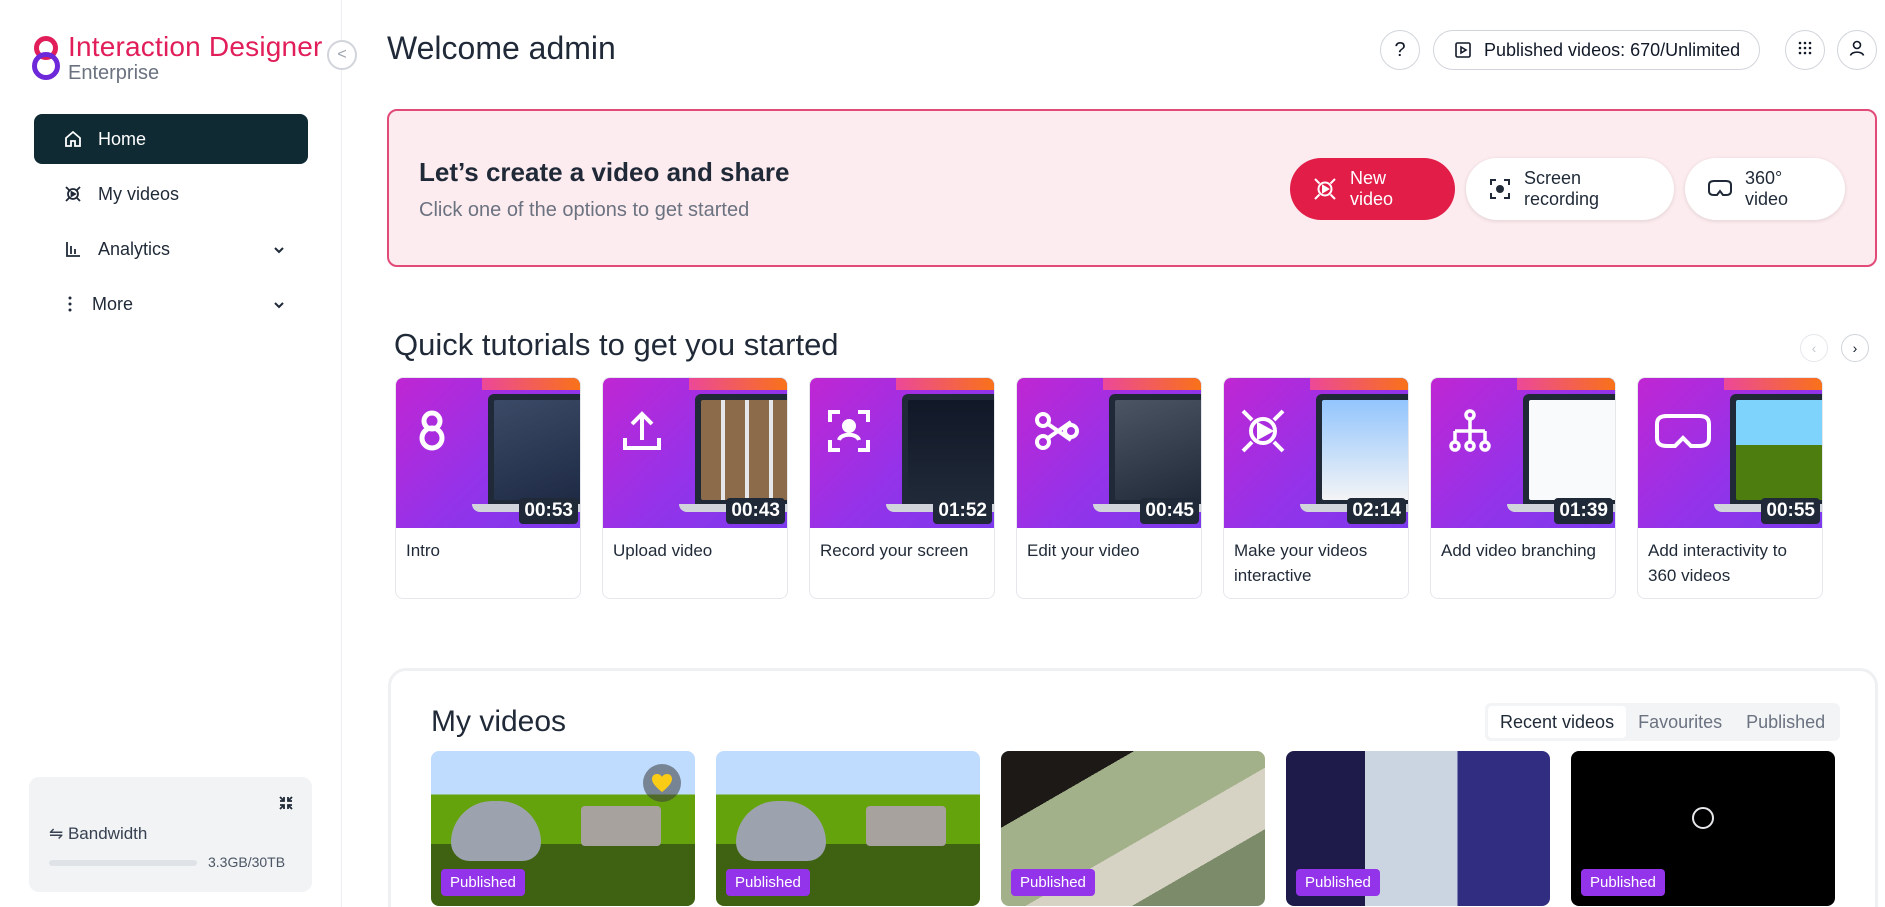 The image size is (1885, 907). Describe the element at coordinates (134, 248) in the screenshot. I see `sidebar-item-label: Analytics` at that location.